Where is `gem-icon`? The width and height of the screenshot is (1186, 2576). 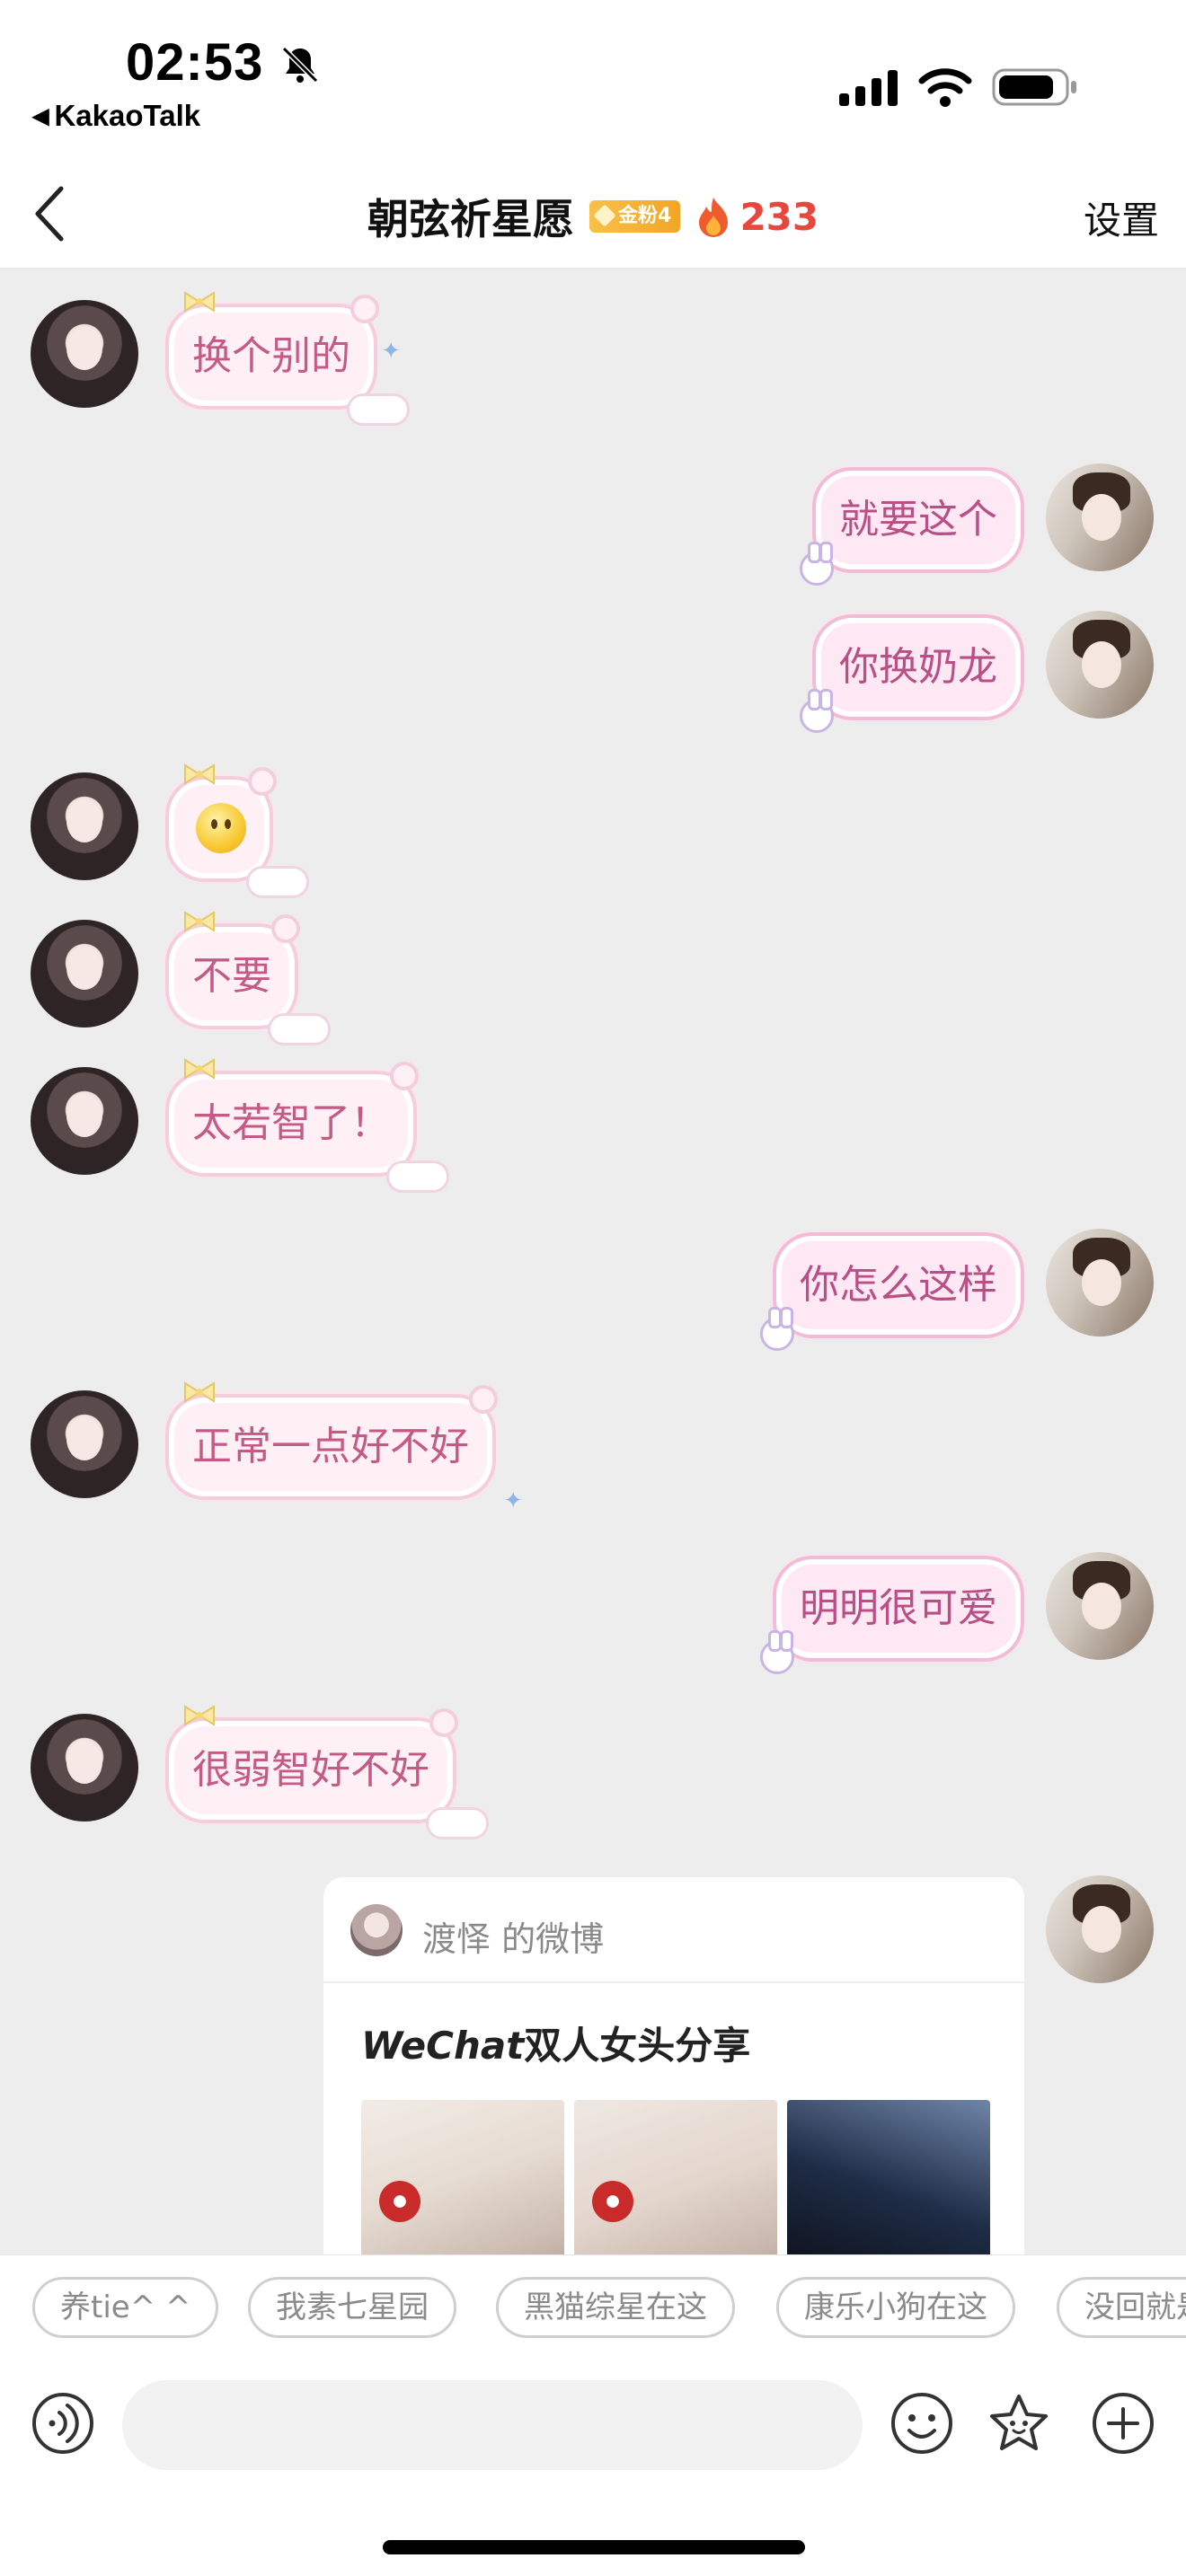
gem-icon is located at coordinates (604, 215).